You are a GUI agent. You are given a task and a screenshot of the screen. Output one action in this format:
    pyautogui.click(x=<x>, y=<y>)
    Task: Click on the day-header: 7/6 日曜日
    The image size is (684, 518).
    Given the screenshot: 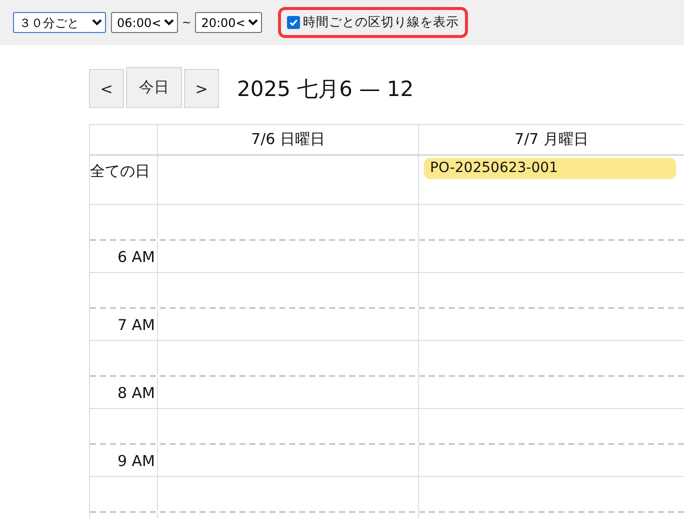 What is the action you would take?
    pyautogui.click(x=288, y=139)
    